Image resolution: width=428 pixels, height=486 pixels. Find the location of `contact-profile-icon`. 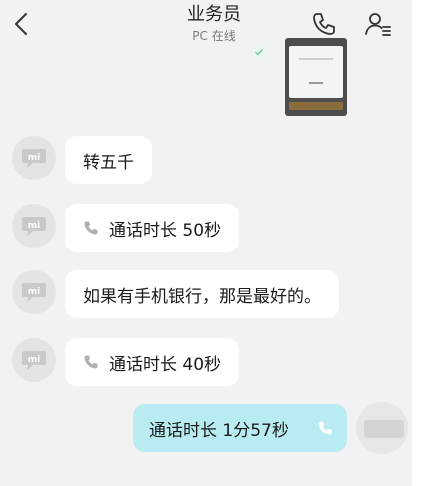

contact-profile-icon is located at coordinates (378, 24).